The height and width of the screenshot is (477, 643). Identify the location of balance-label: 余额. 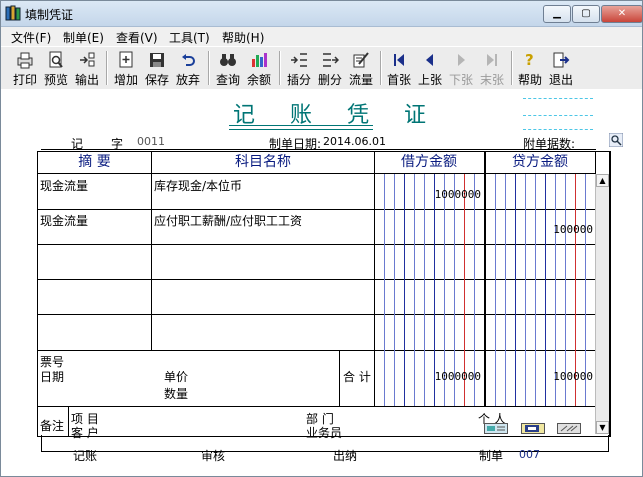
(258, 80).